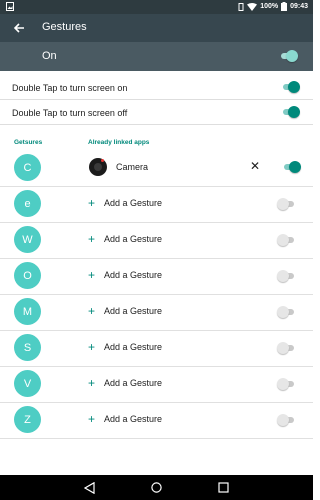 This screenshot has width=320, height=500. What do you see at coordinates (27, 347) in the screenshot?
I see `gesture-letter-badge: S` at bounding box center [27, 347].